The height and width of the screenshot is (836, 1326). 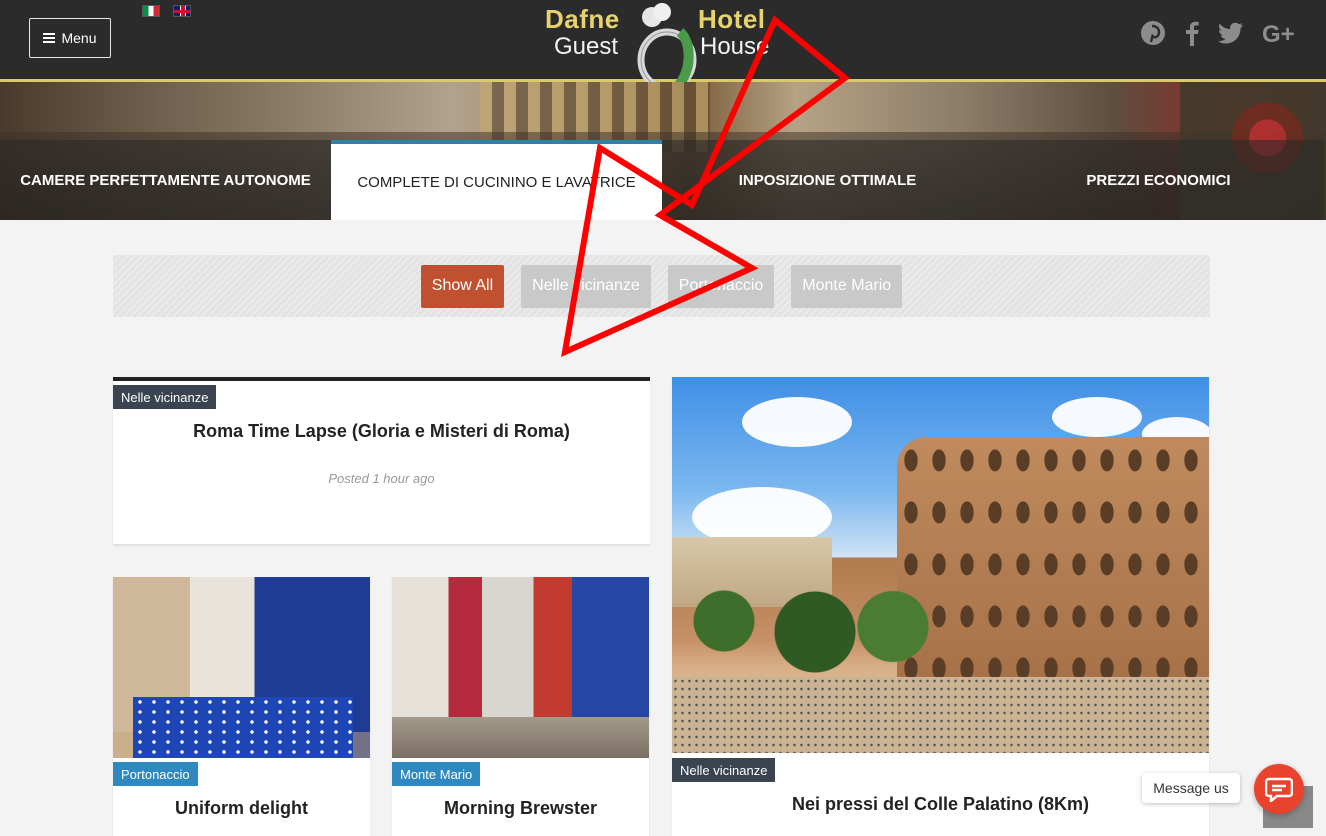 What do you see at coordinates (79, 38) in the screenshot?
I see `menu-label: Menu` at bounding box center [79, 38].